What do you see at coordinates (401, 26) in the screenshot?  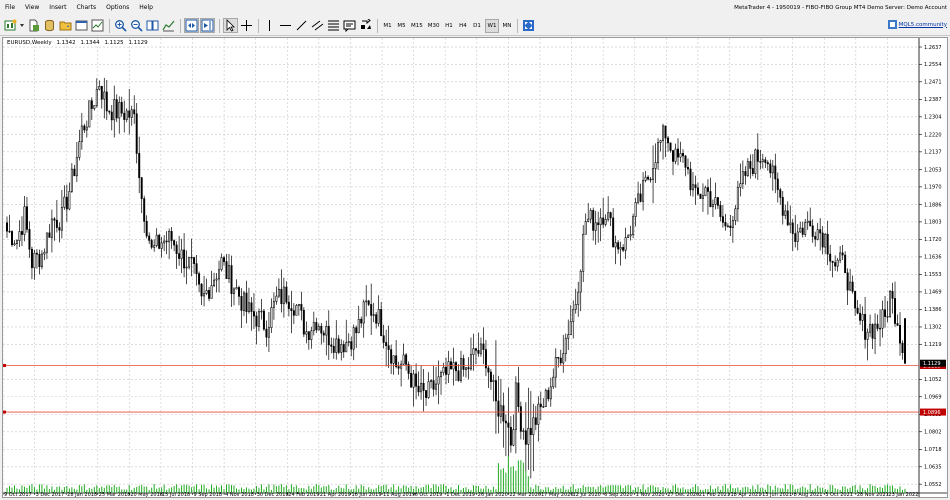 I see `timeframe-m5: M5` at bounding box center [401, 26].